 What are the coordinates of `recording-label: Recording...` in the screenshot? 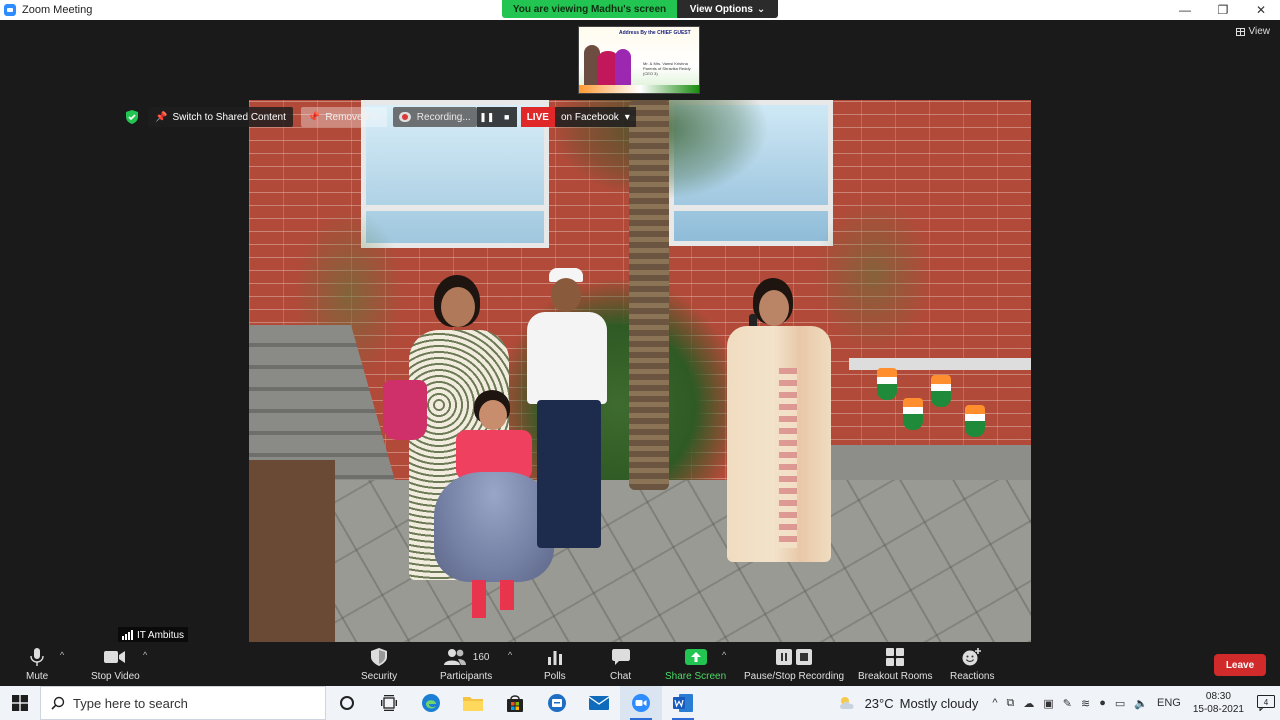 It's located at (443, 117).